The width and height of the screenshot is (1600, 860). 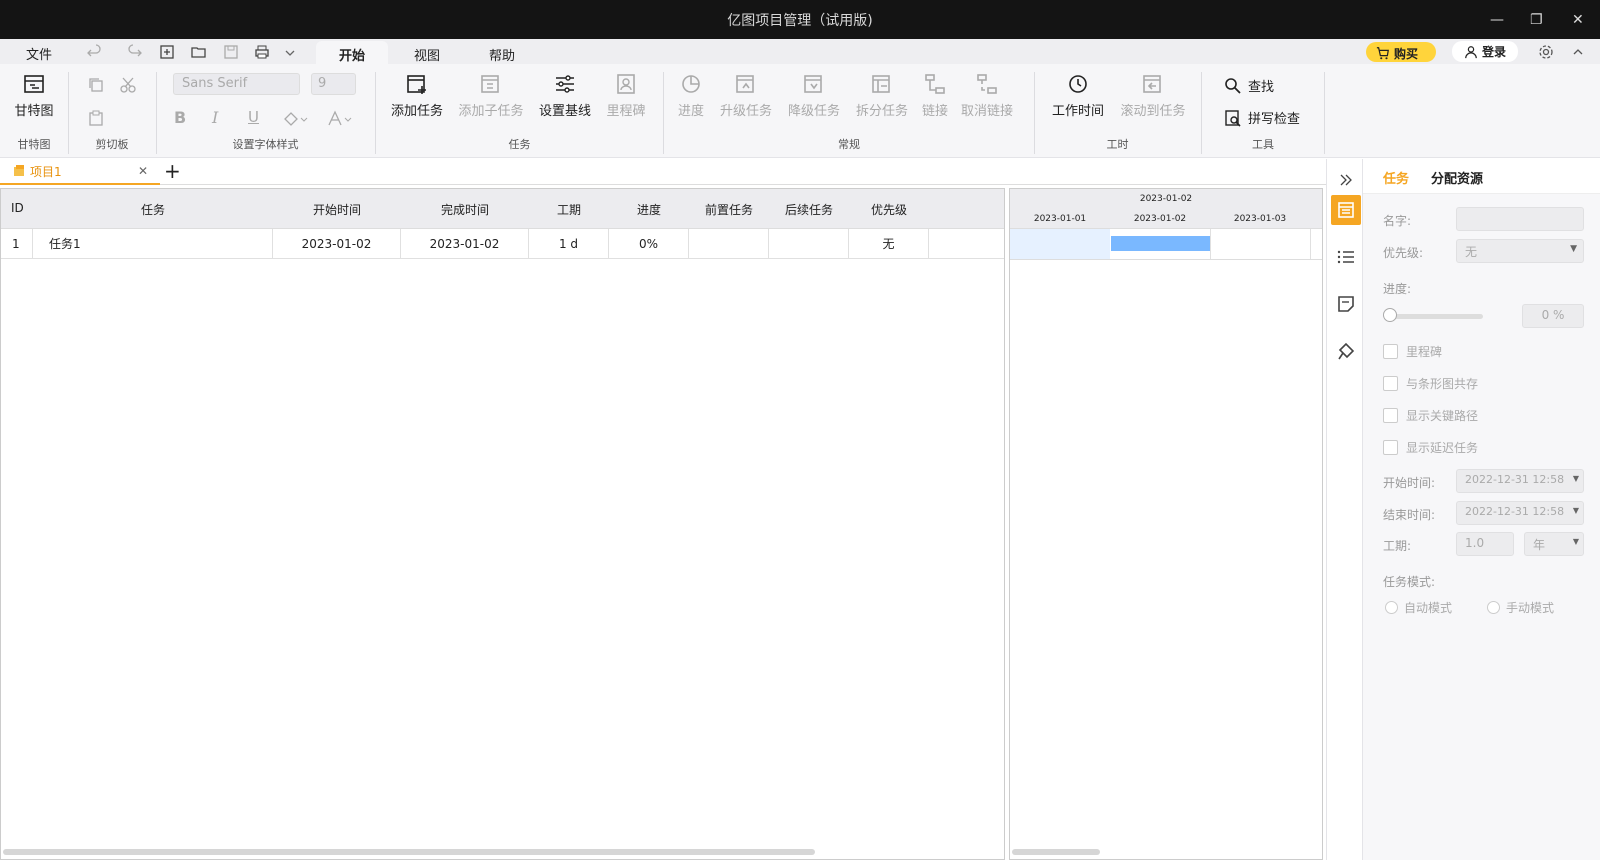 I want to click on gantt-horizontal-scrollbar, so click(x=1056, y=852).